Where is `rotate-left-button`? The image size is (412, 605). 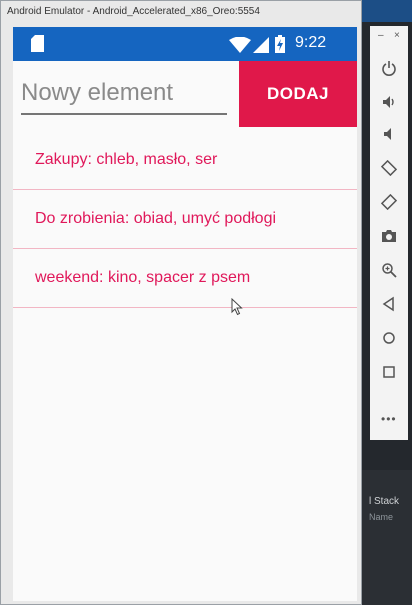
rotate-left-button is located at coordinates (389, 168).